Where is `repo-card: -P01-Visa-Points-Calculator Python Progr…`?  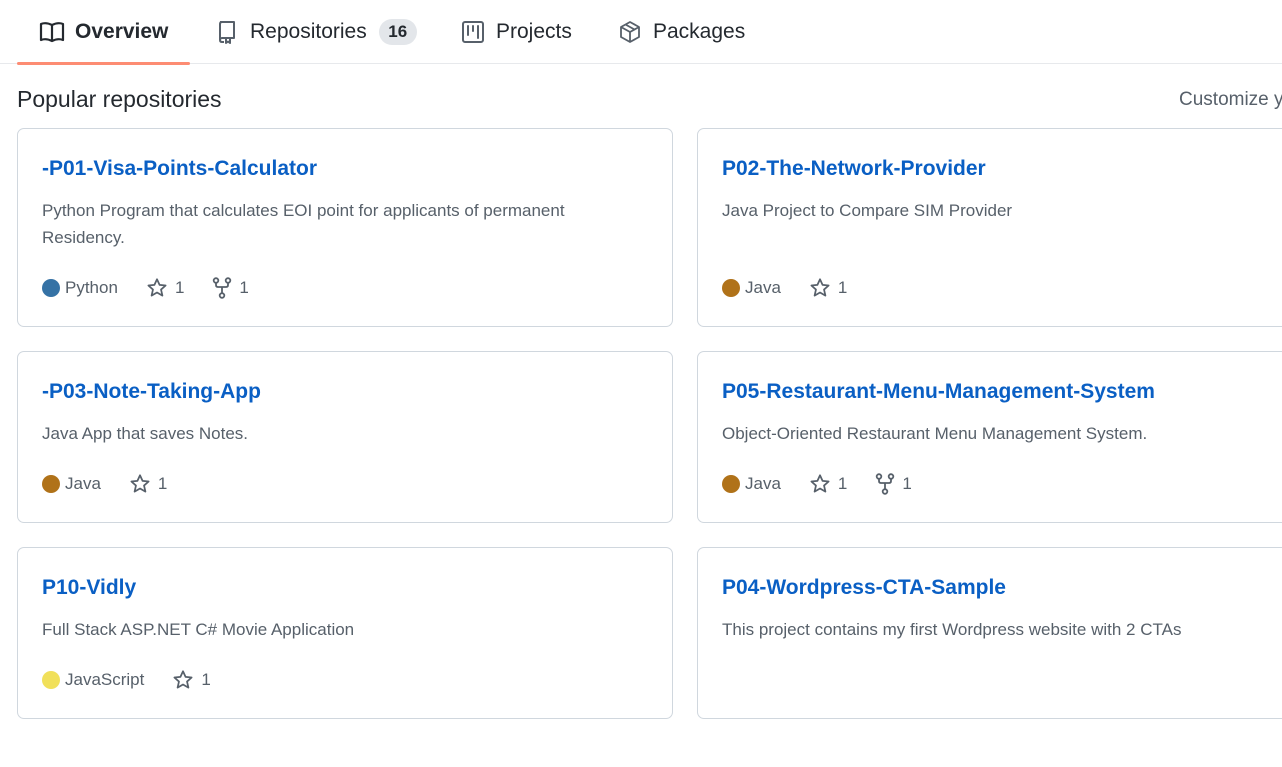 repo-card: -P01-Visa-Points-Calculator Python Progr… is located at coordinates (345, 227).